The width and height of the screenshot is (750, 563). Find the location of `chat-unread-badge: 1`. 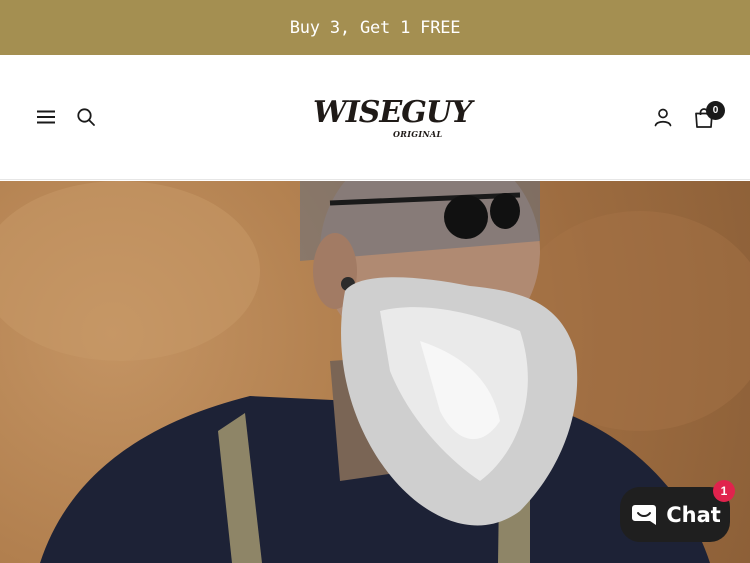

chat-unread-badge: 1 is located at coordinates (724, 491).